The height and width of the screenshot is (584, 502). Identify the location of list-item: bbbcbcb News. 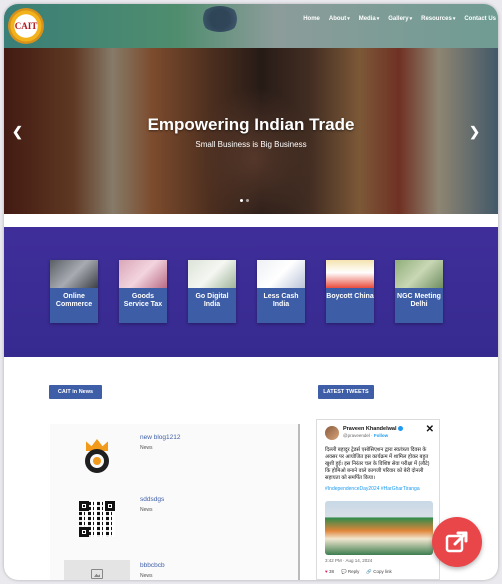
(179, 567).